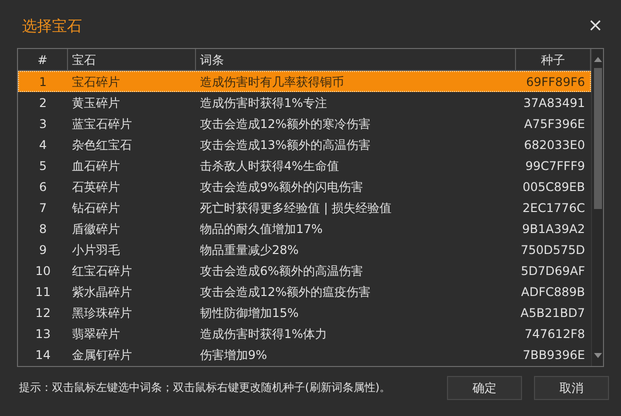 This screenshot has height=416, width=621. What do you see at coordinates (205, 388) in the screenshot?
I see `hint-text: 提示：双击鼠标左键选中词条；双击鼠标右键更改随机种子(刷新词条属性)。` at bounding box center [205, 388].